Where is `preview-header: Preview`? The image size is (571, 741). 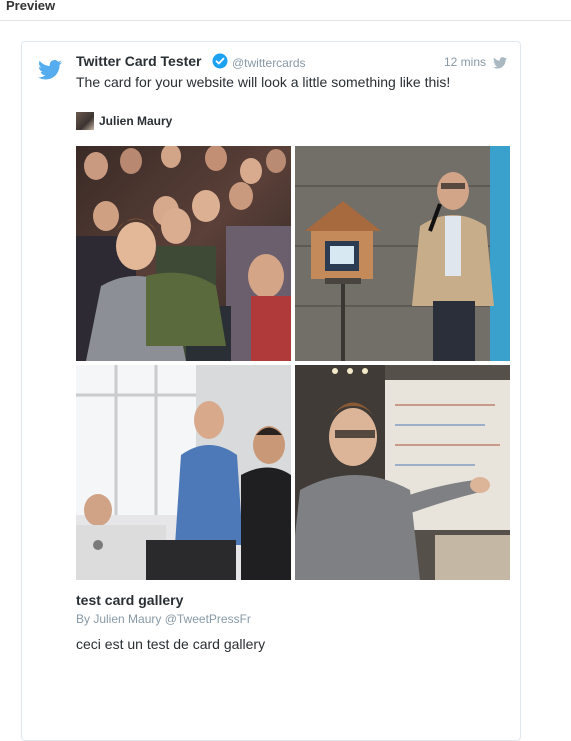
preview-header: Preview is located at coordinates (285, 10).